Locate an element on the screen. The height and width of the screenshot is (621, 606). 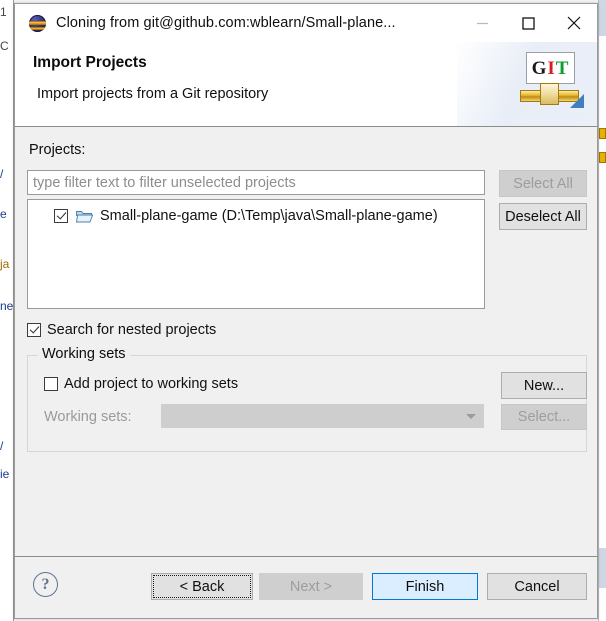
search-nested-projects-checkbox is located at coordinates (34, 330).